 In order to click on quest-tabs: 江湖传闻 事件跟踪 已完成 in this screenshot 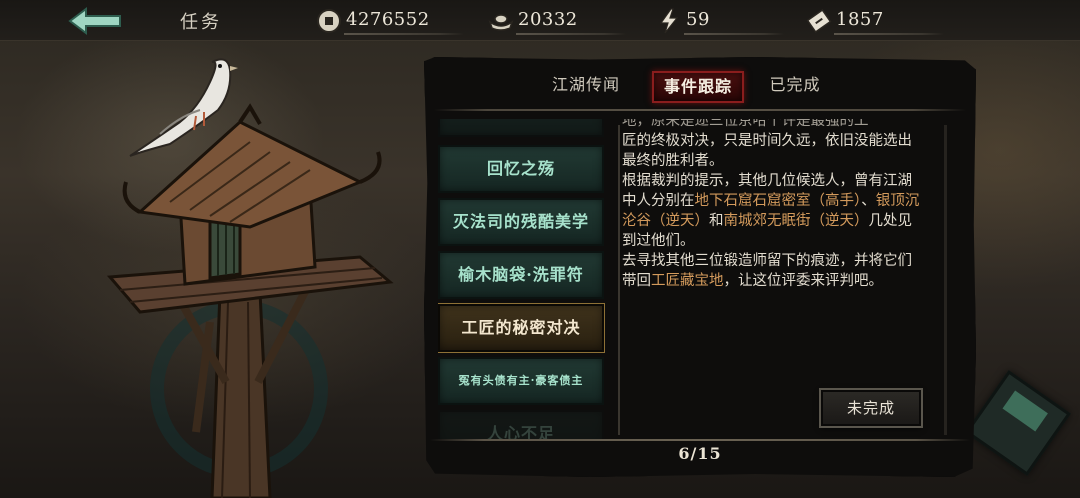, I will do `click(700, 83)`.